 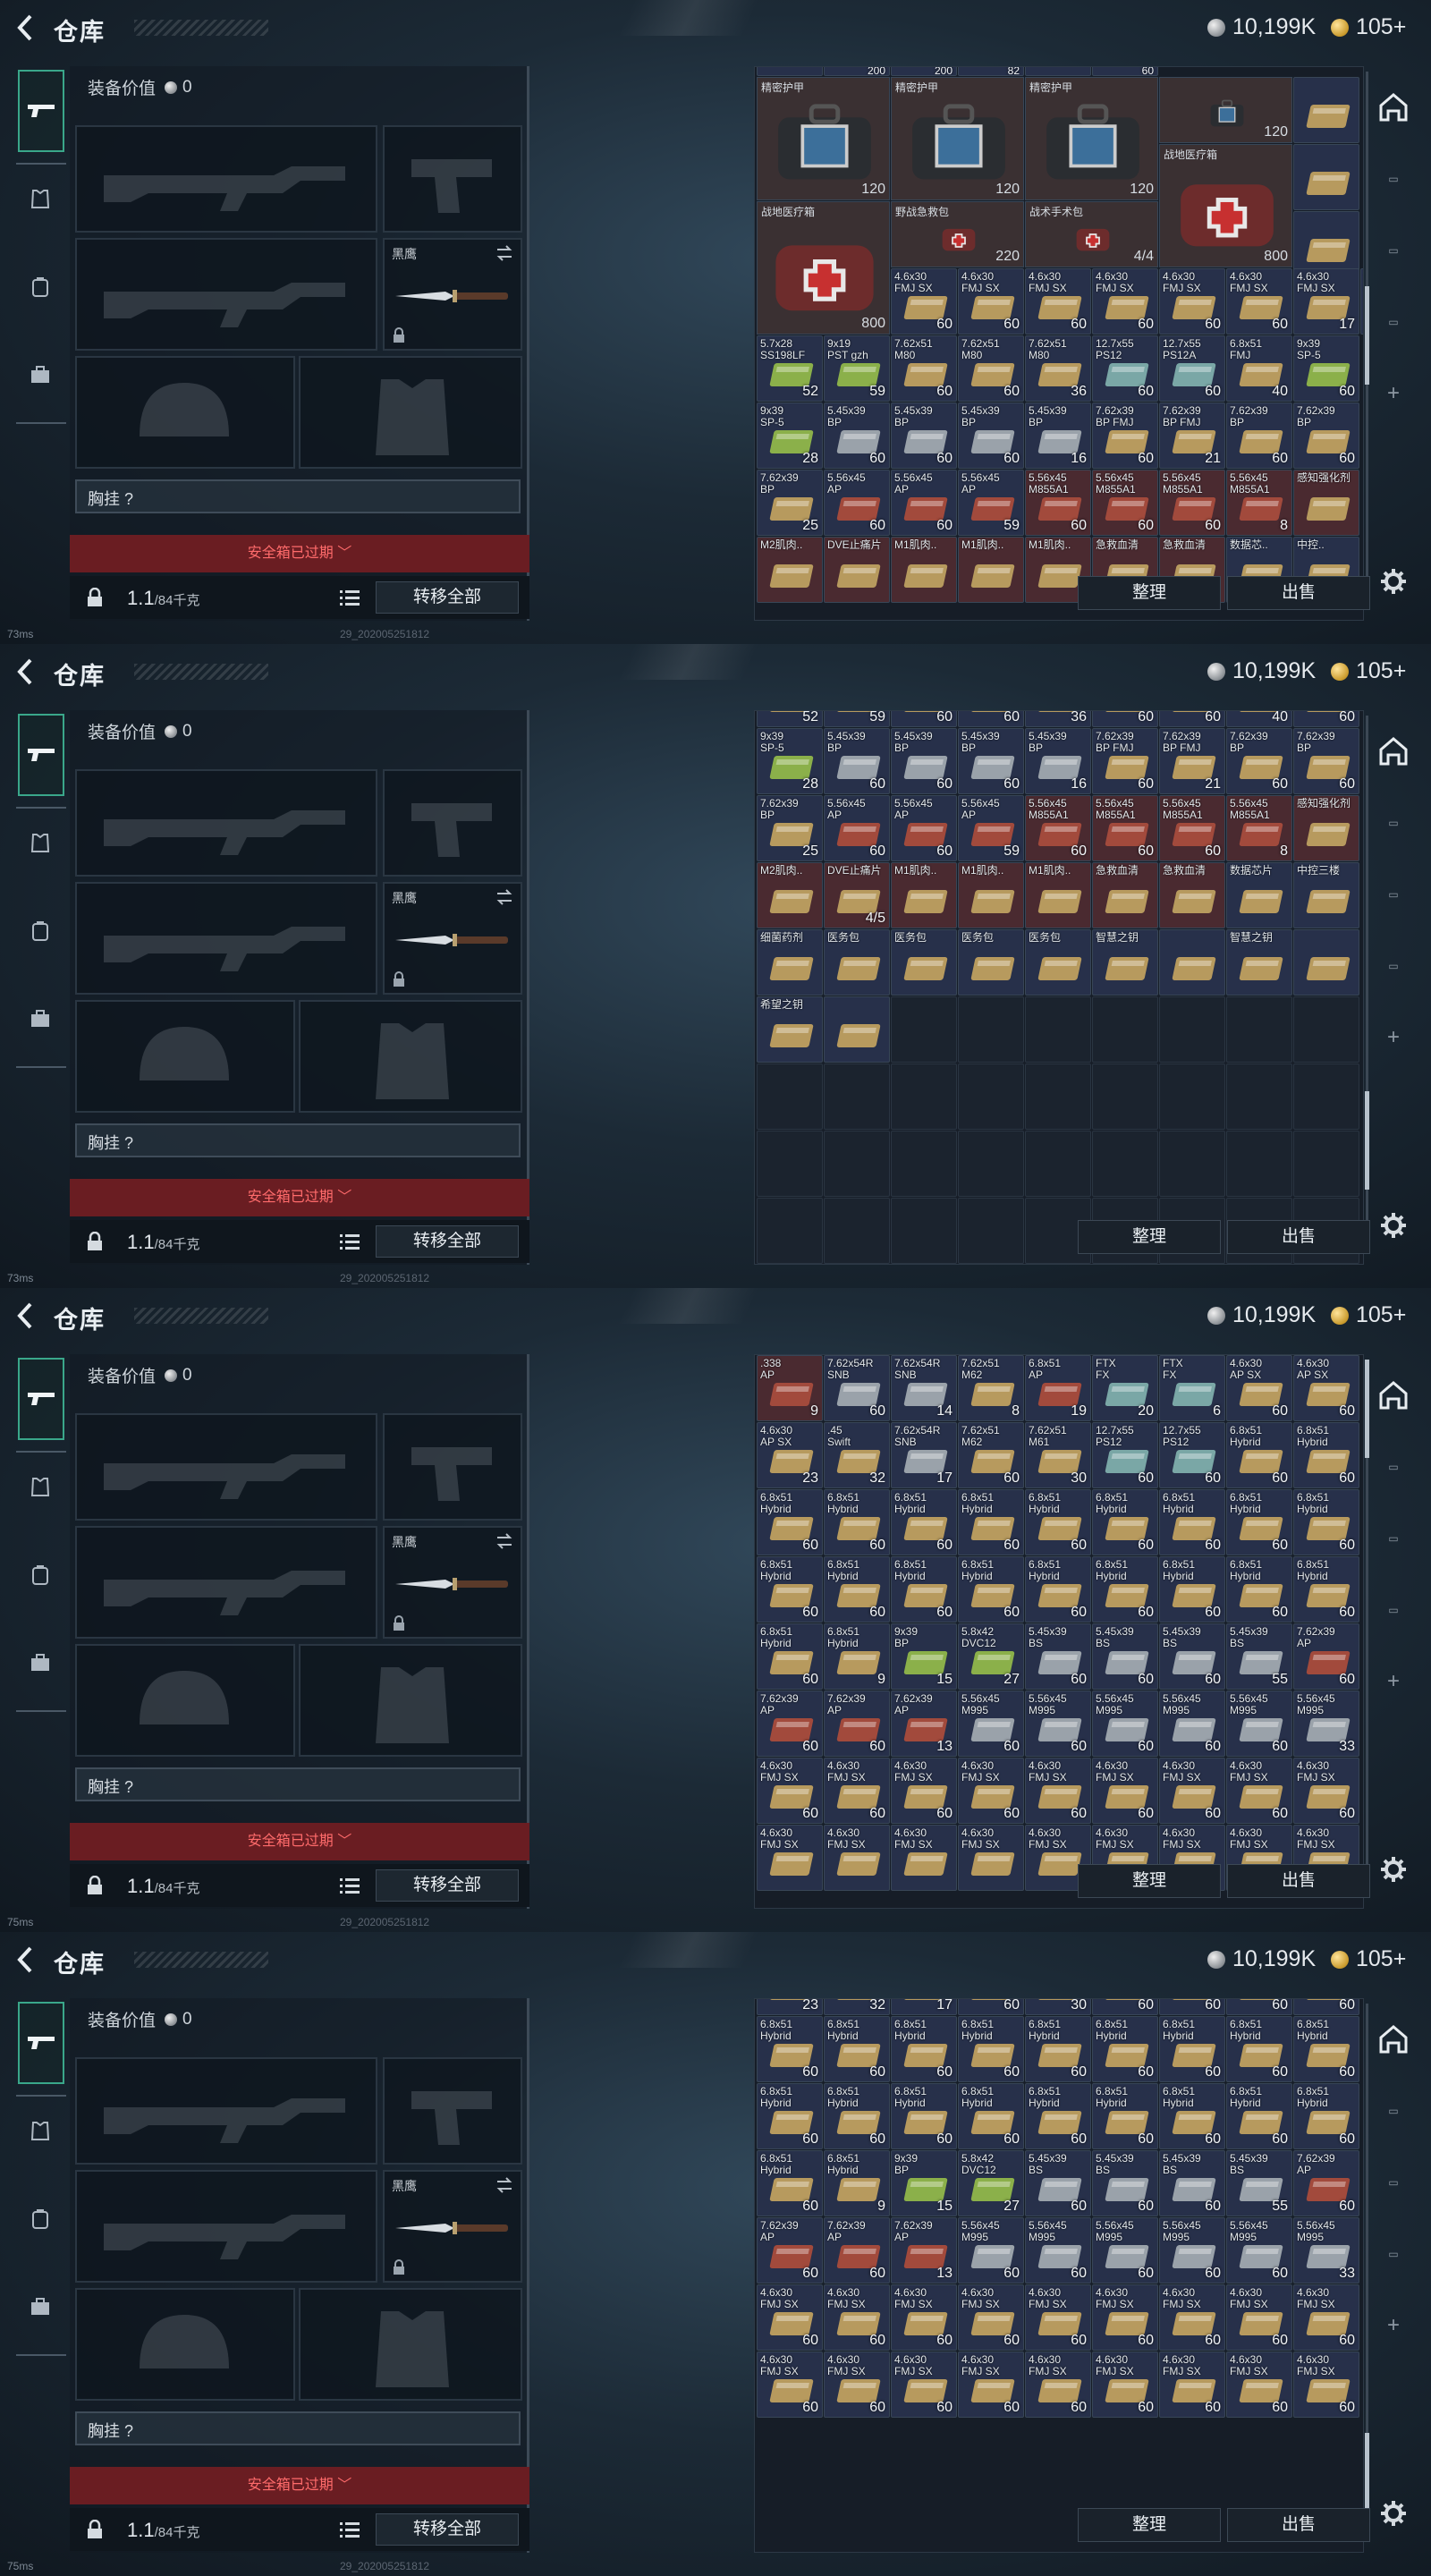 I want to click on item-cell: 中控三楼, so click(x=1326, y=894).